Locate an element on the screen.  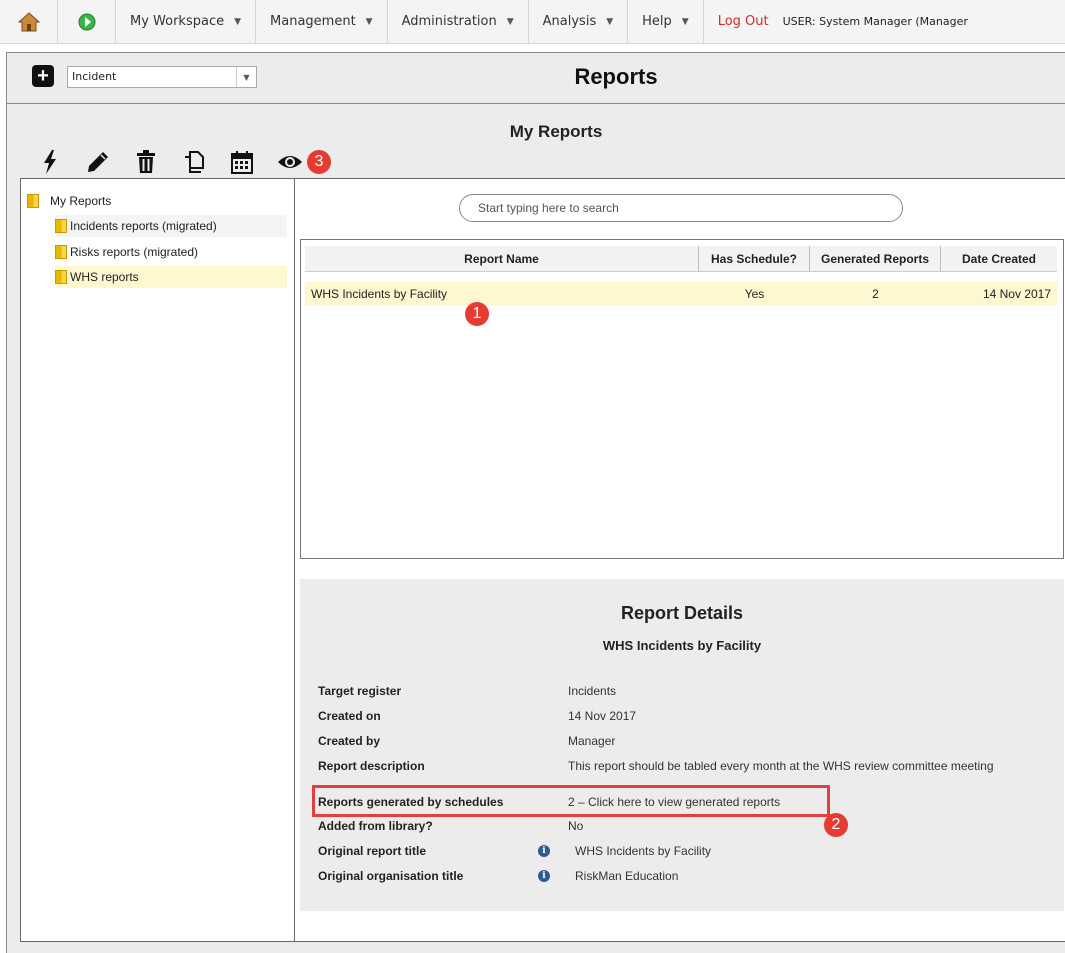
header-bar: + Incident ▼ Reports is located at coordinates (535, 78).